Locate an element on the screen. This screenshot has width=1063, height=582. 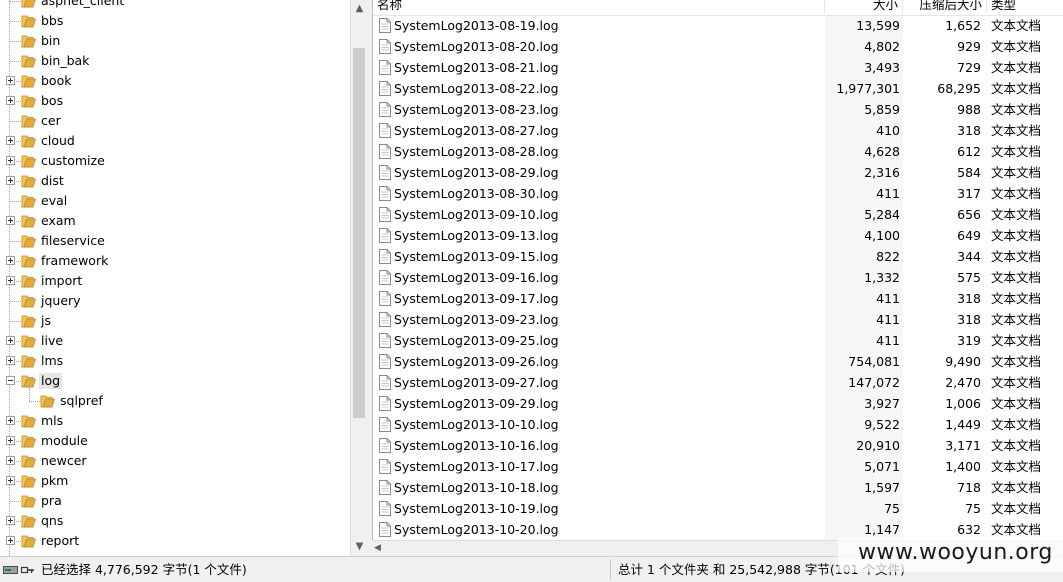
file-name: SystemLog2013-08-21.log is located at coordinates (476, 67).